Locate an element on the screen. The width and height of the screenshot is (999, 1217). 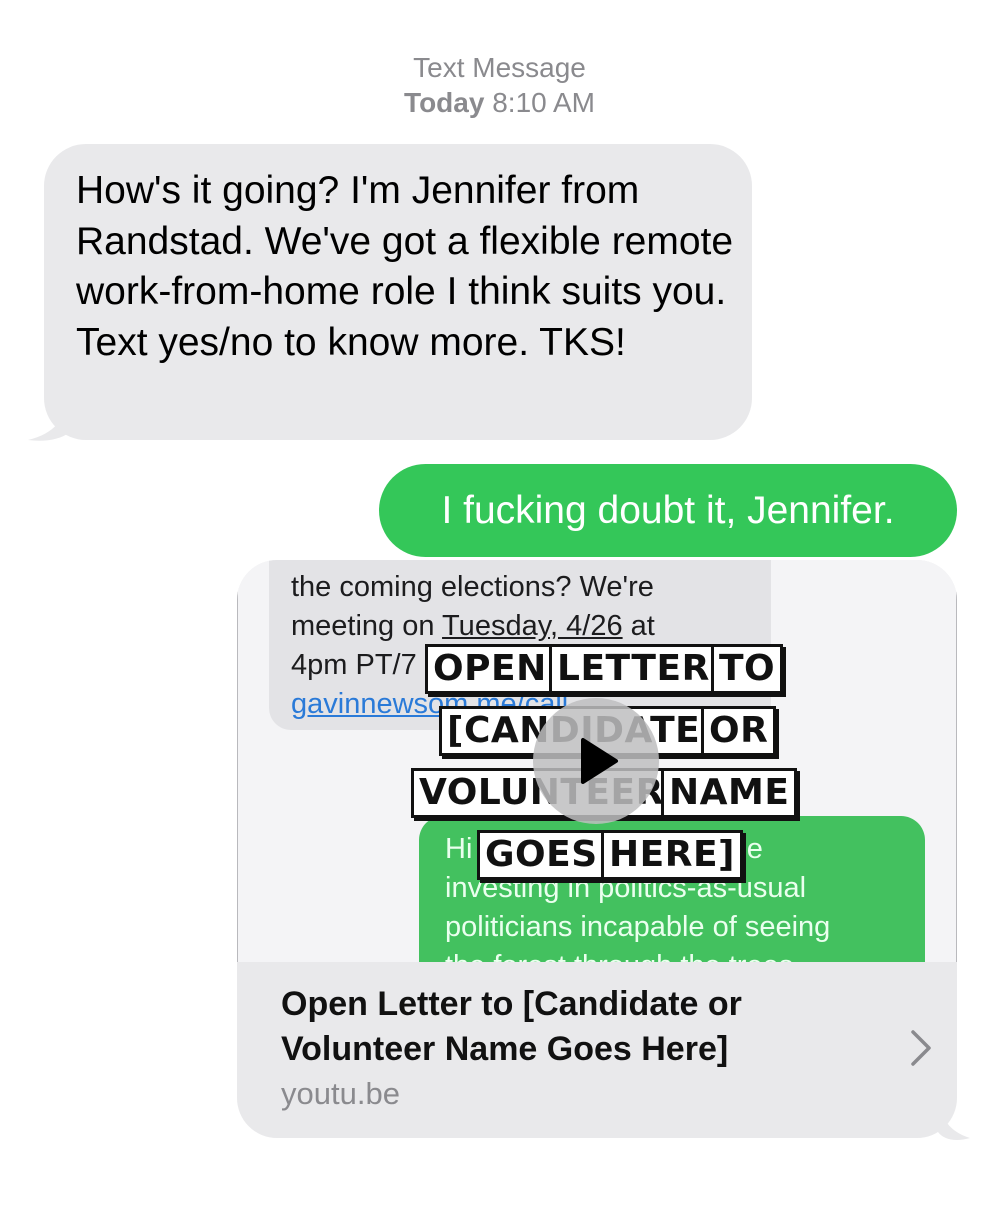
link-preview-domain: youtu.be is located at coordinates (340, 1093).